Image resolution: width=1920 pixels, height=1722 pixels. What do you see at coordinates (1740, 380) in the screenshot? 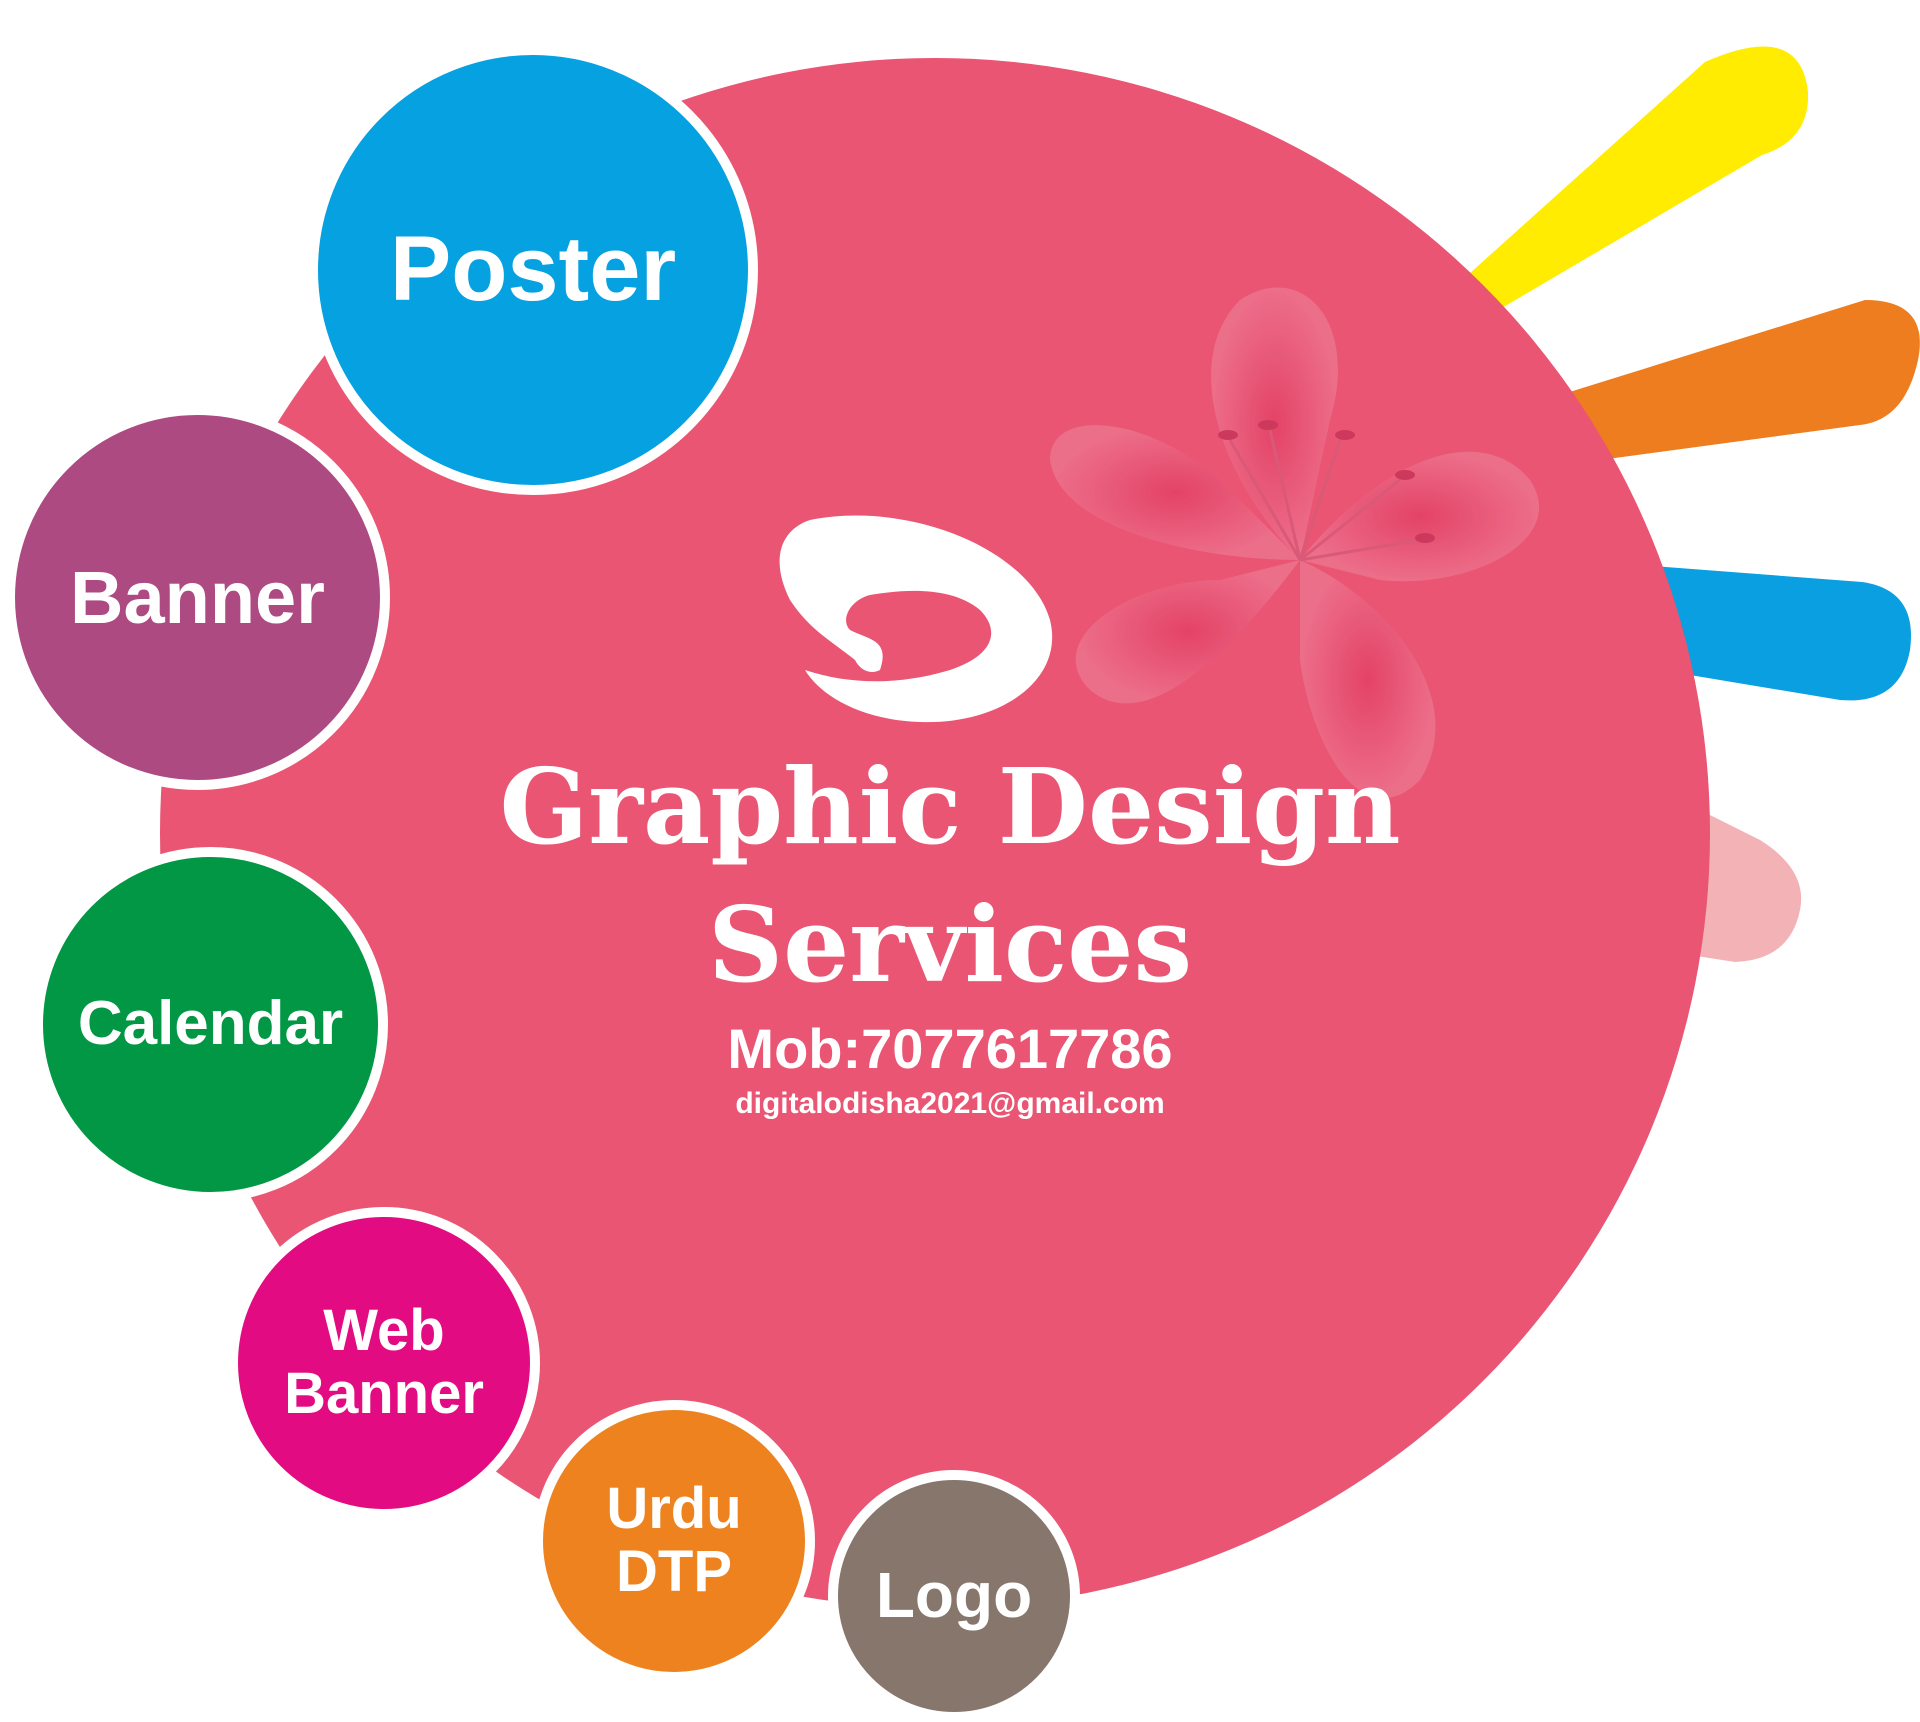
I see `ray-orange` at bounding box center [1740, 380].